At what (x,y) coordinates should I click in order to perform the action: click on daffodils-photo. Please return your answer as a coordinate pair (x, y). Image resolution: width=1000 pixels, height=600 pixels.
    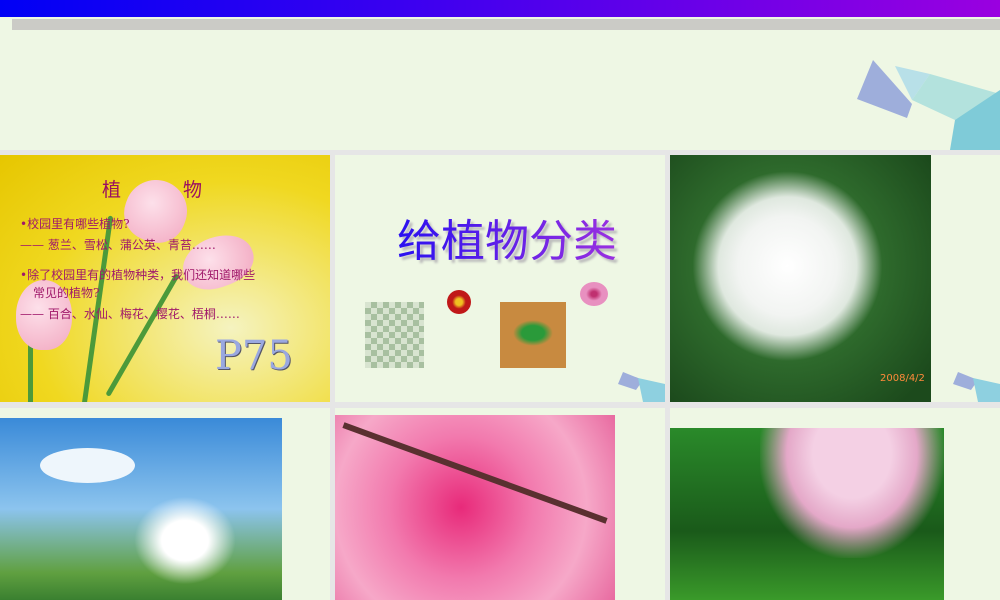
    Looking at the image, I should click on (141, 509).